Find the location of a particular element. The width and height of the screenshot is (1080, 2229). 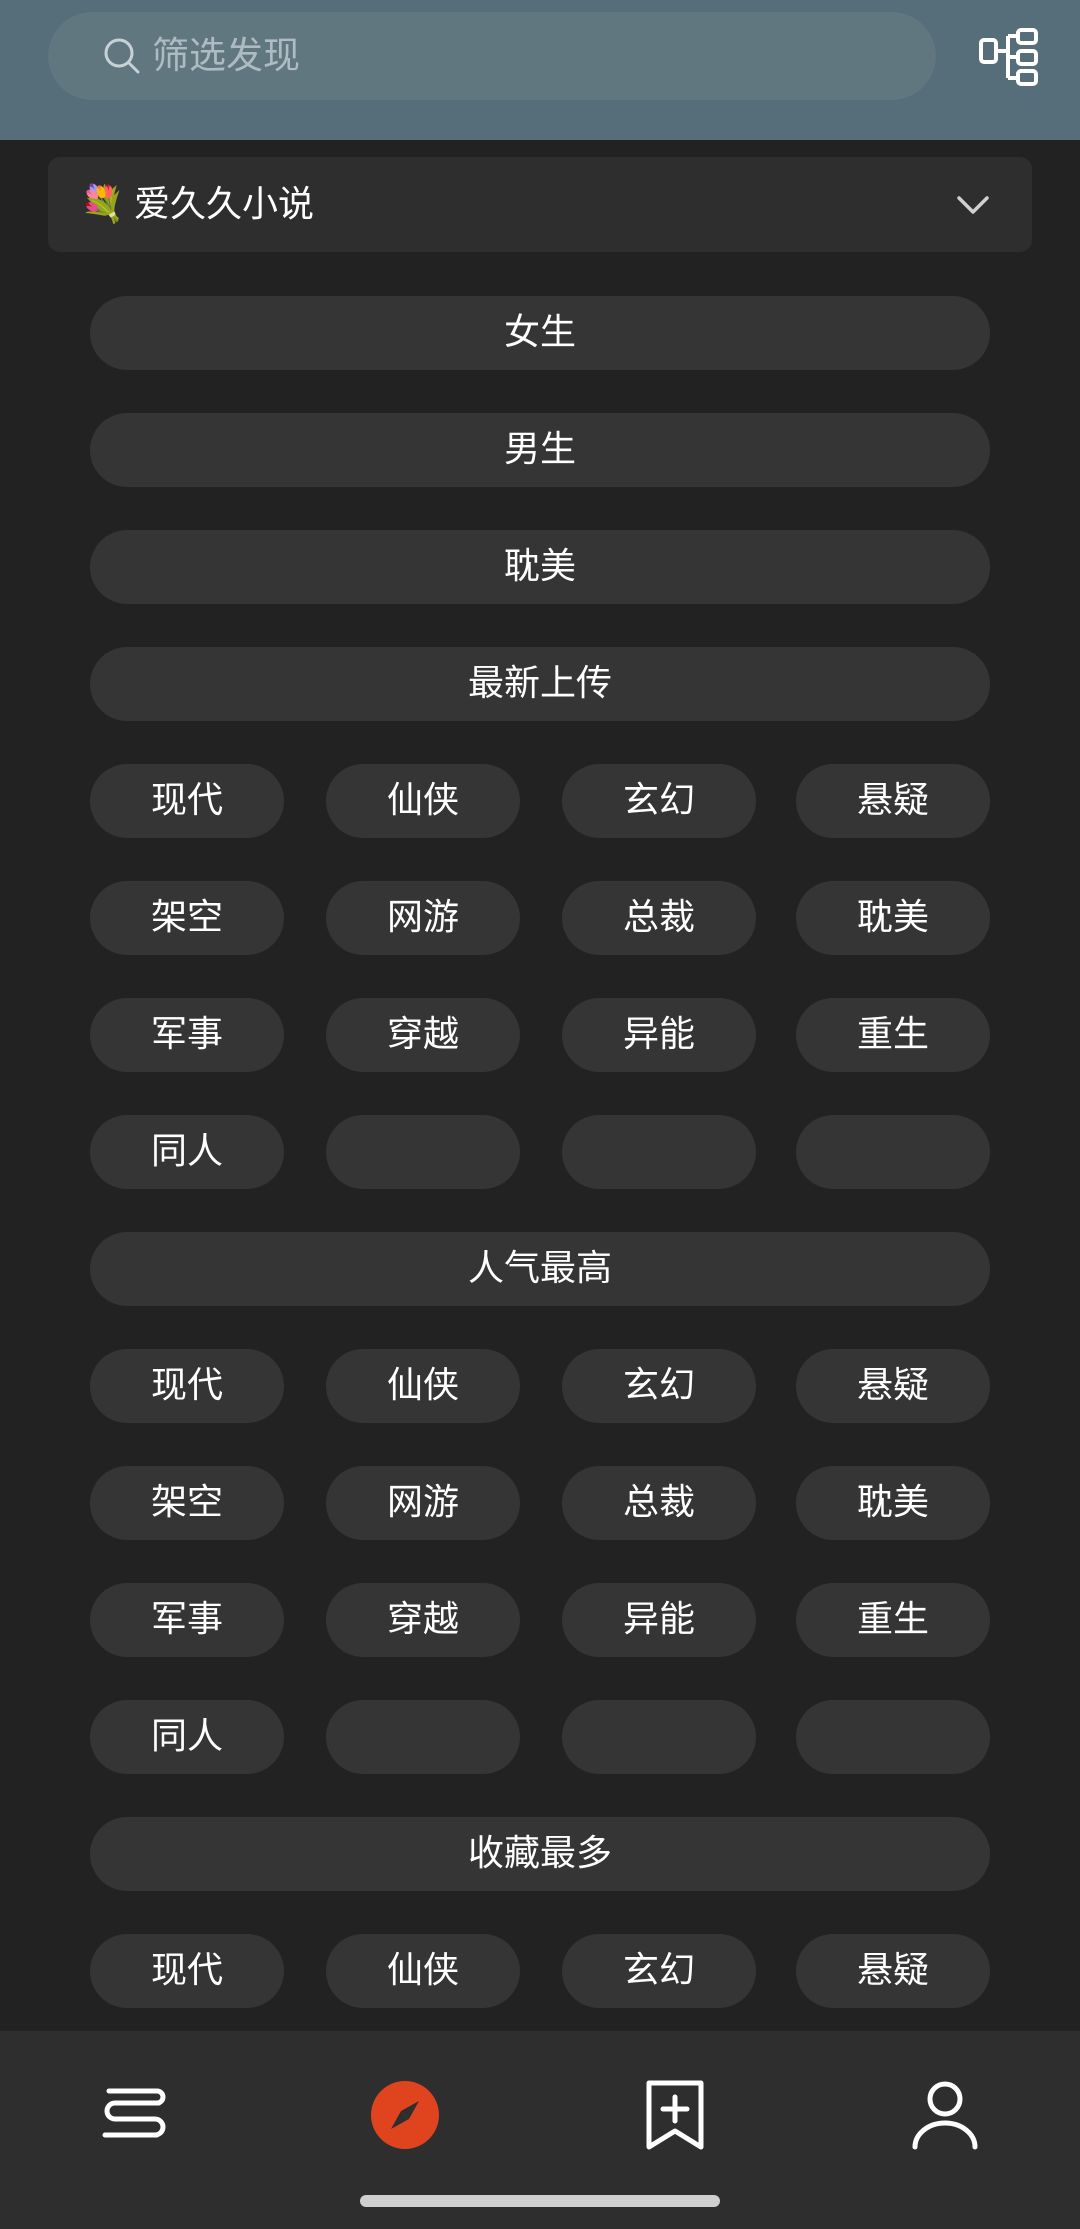

header-bar: 筛选发现 is located at coordinates (540, 70).